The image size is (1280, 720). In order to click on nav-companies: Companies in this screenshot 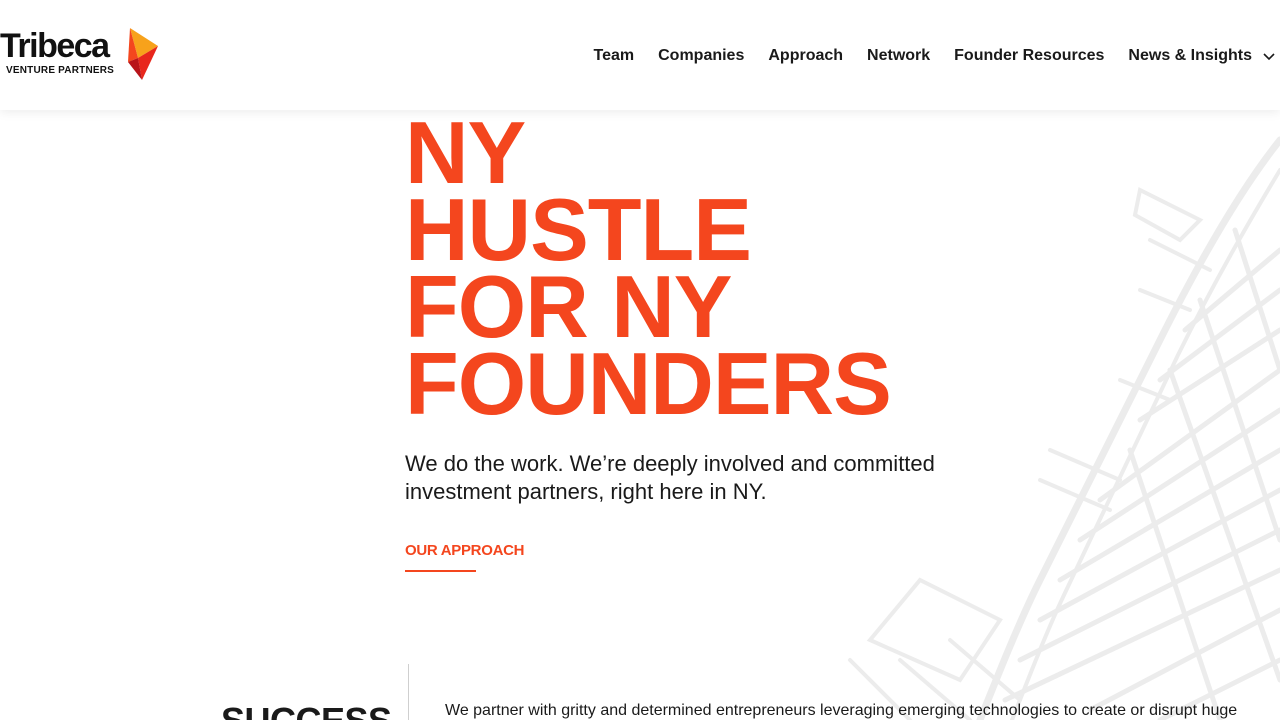, I will do `click(701, 56)`.